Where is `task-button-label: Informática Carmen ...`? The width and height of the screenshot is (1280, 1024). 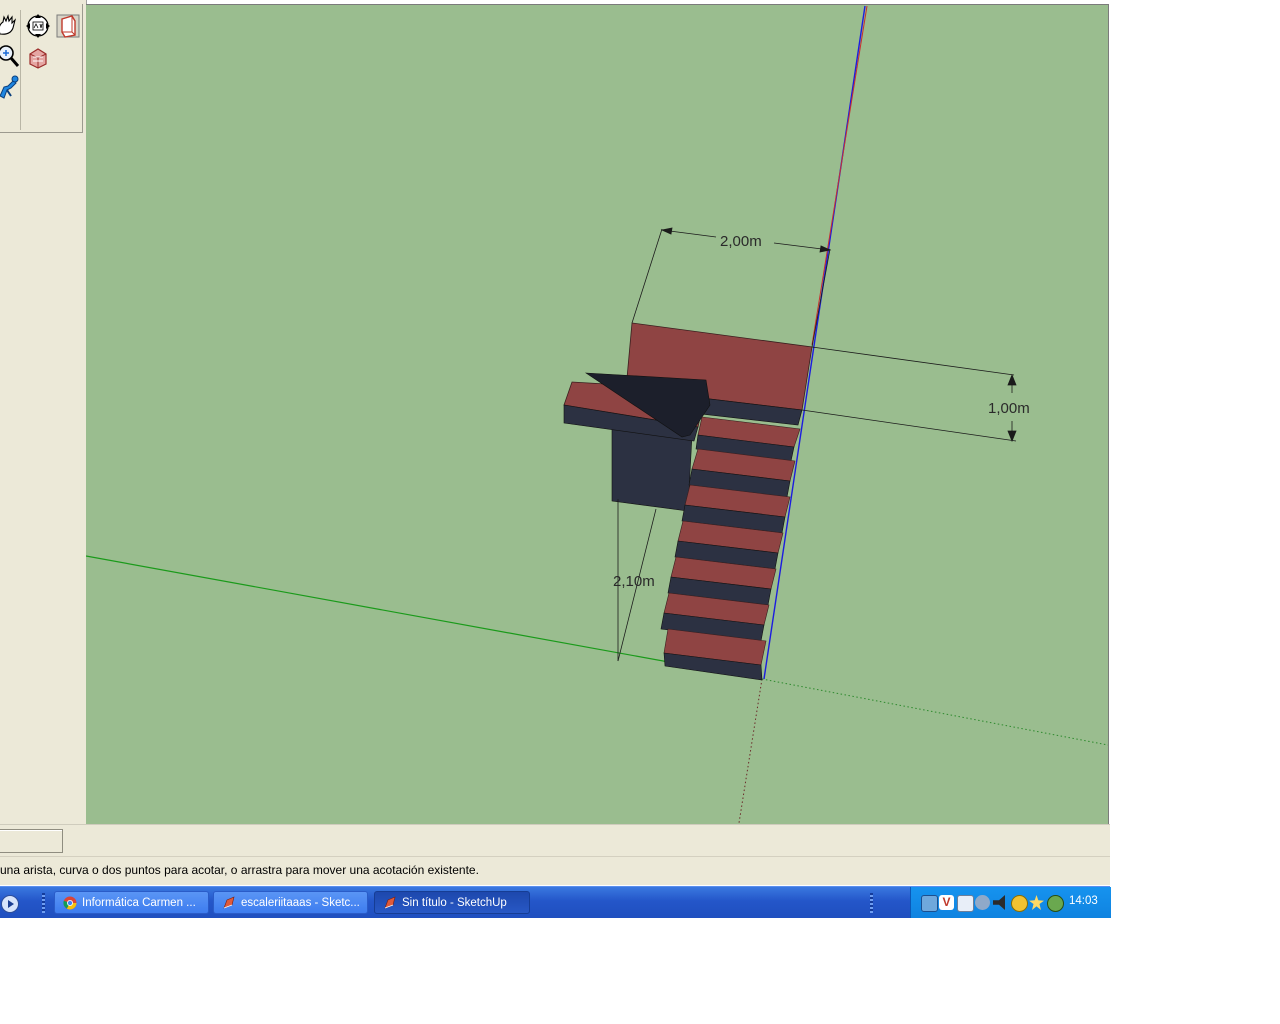 task-button-label: Informática Carmen ... is located at coordinates (139, 903).